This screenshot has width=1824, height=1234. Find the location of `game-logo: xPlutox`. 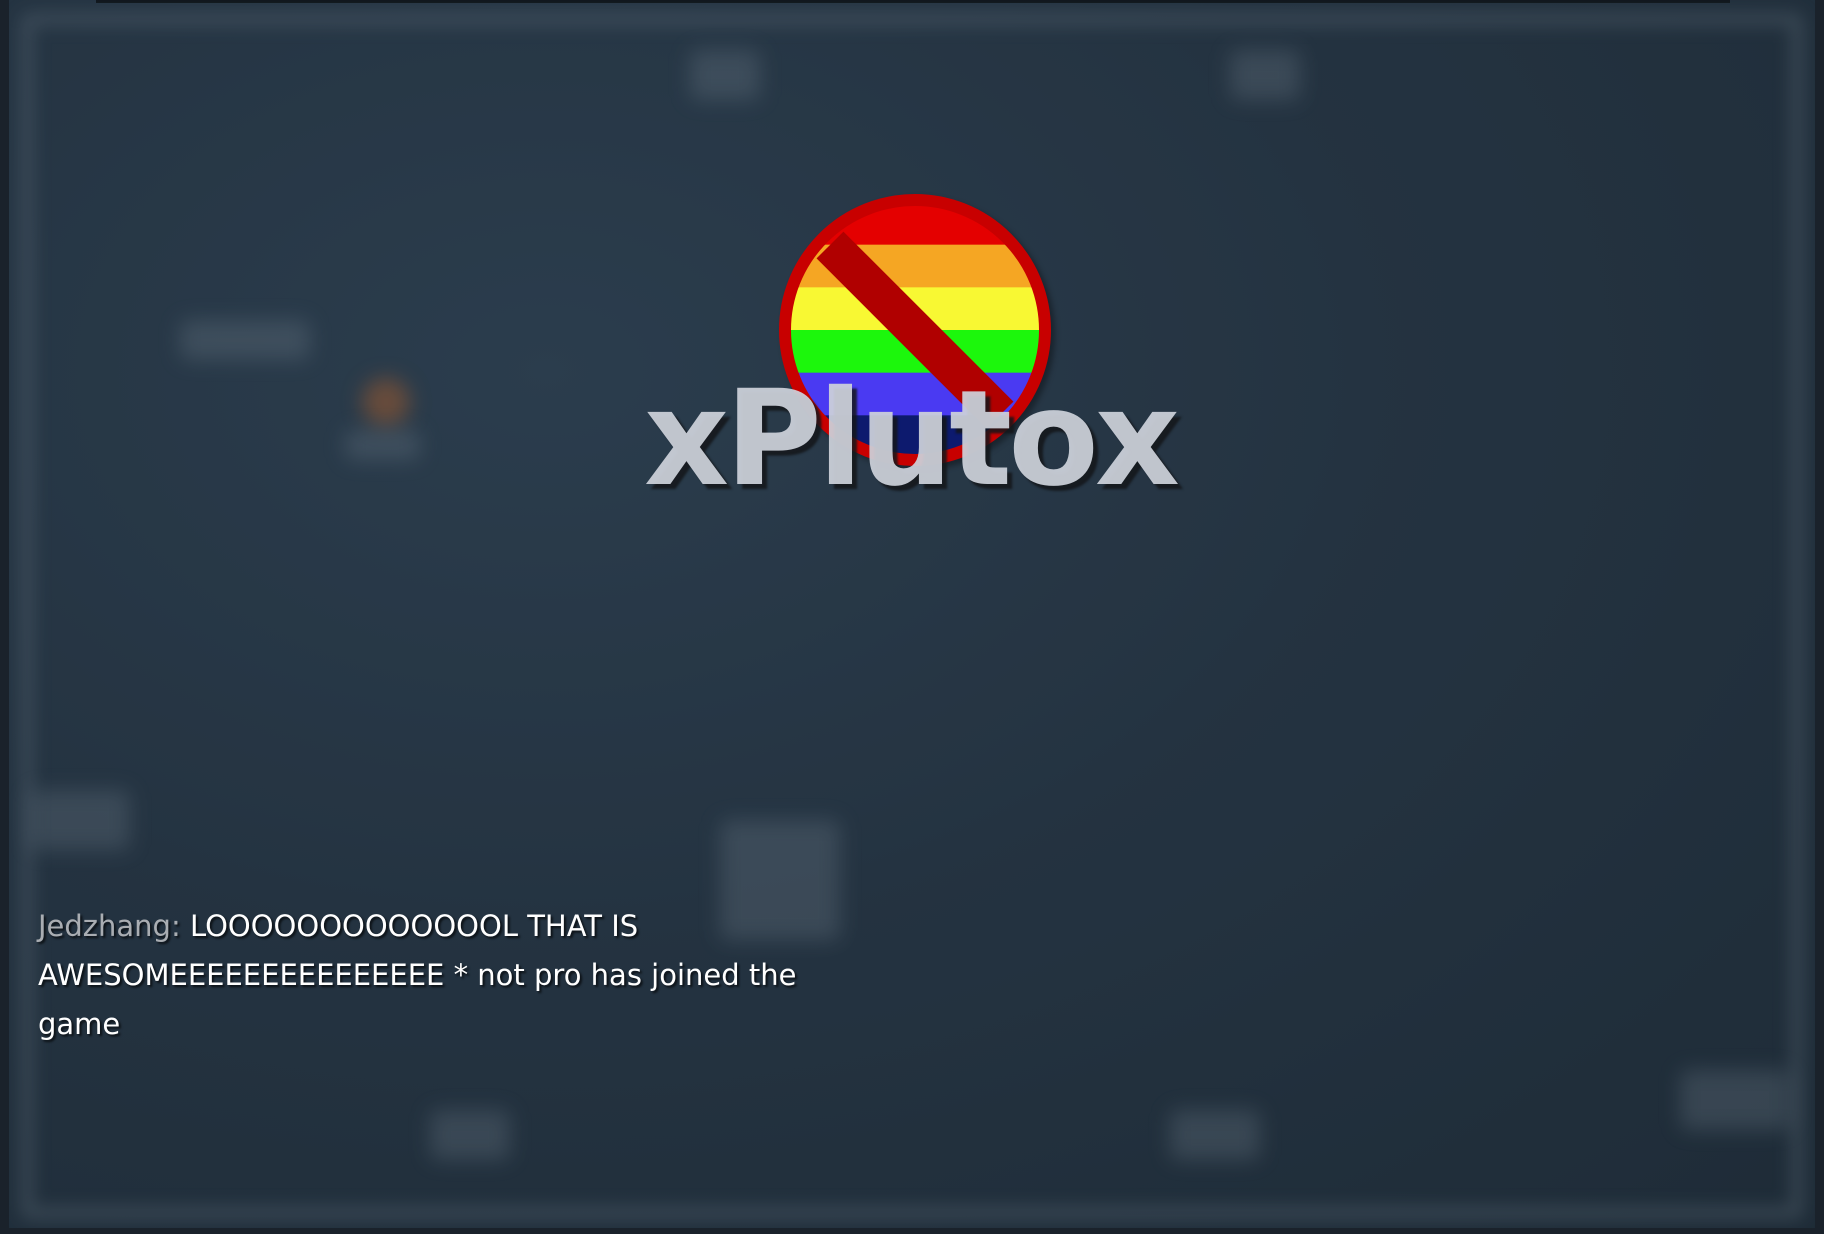

game-logo: xPlutox is located at coordinates (910, 360).